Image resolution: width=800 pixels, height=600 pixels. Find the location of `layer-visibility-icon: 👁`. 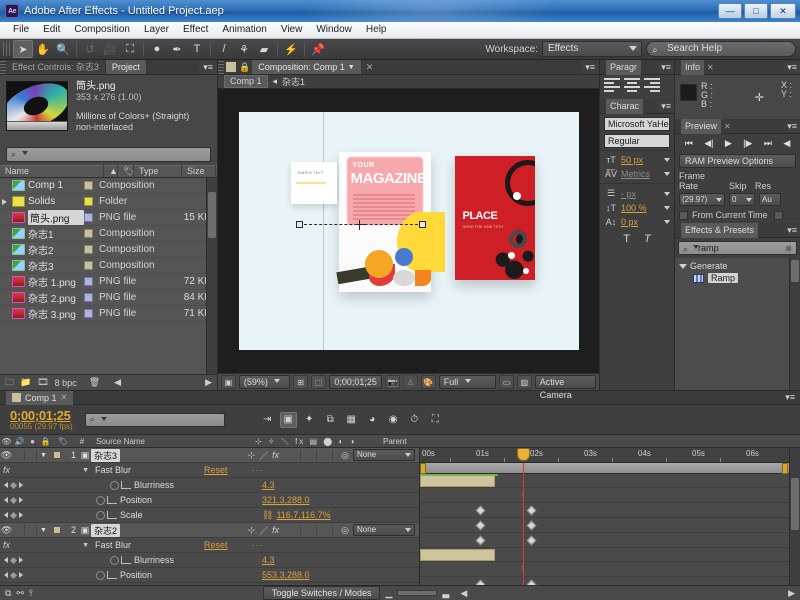

layer-visibility-icon: 👁 is located at coordinates (6, 455).